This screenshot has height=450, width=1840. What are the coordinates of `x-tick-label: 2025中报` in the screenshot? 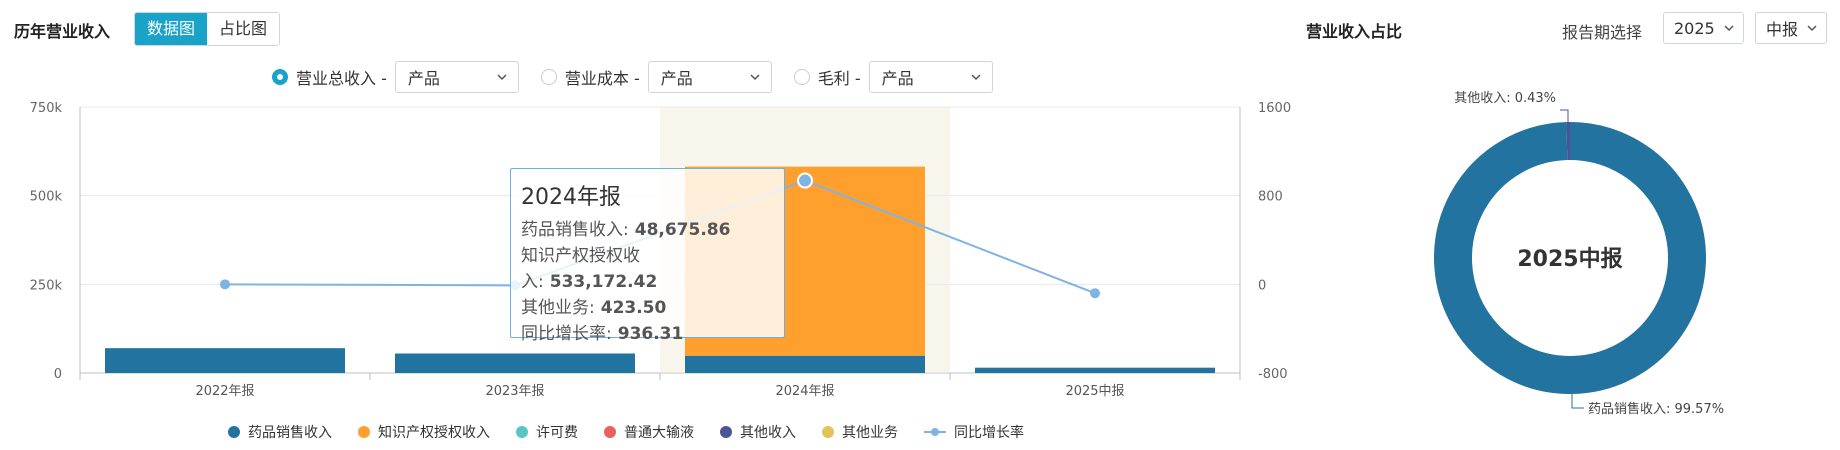 It's located at (1094, 391).